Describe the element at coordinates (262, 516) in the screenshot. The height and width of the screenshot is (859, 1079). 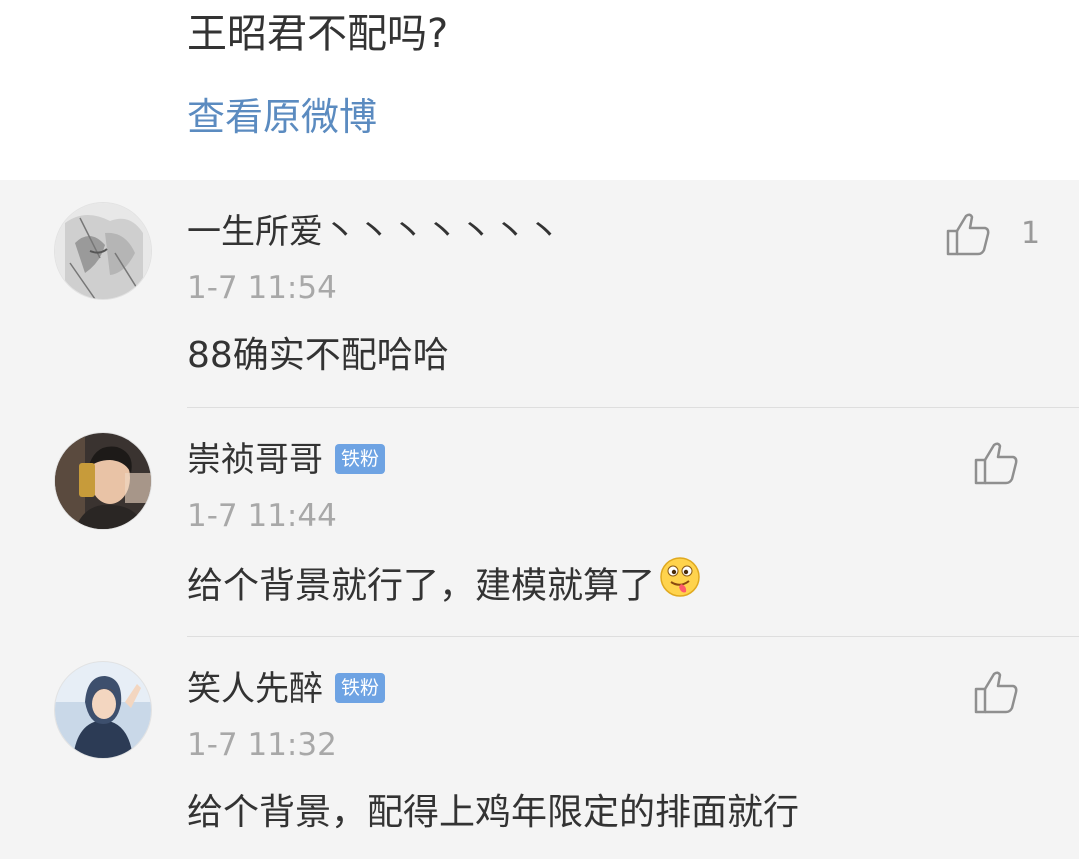
I see `comment-time: 1-7 11:44` at that location.